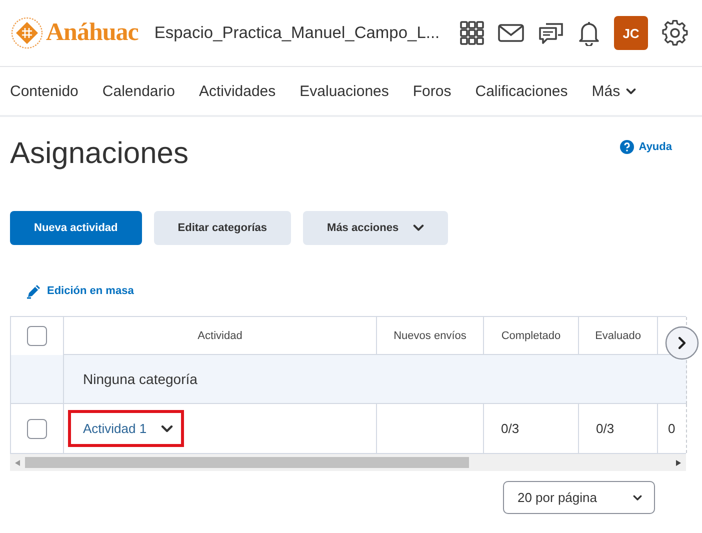  What do you see at coordinates (364, 291) in the screenshot?
I see `bulk-edit-link: Edición en masa` at bounding box center [364, 291].